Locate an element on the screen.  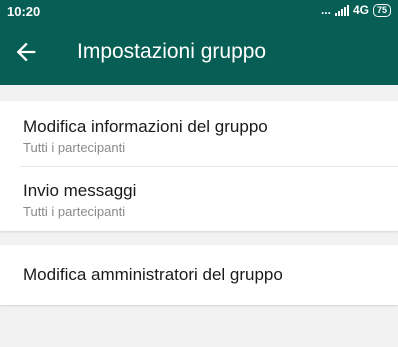
battery-level: 75 is located at coordinates (381, 9).